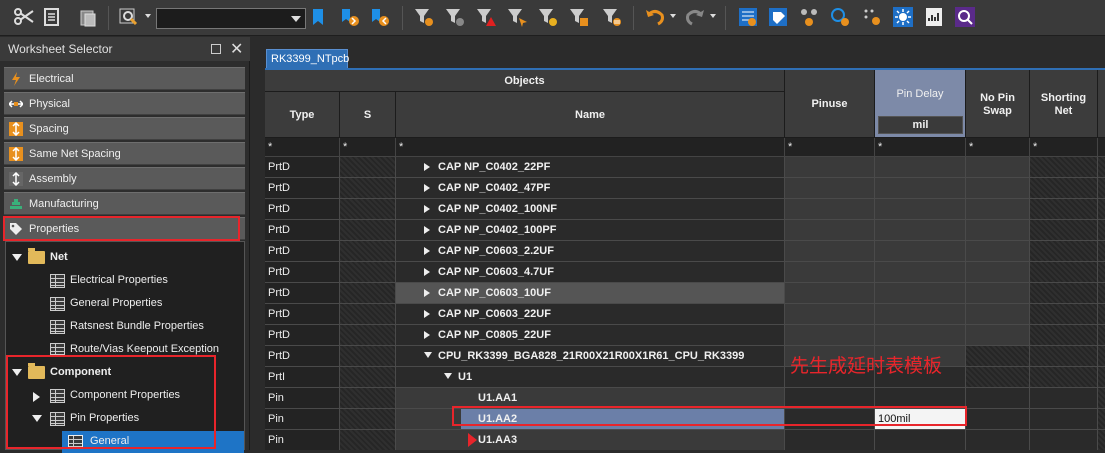 Image resolution: width=1105 pixels, height=453 pixels. Describe the element at coordinates (590, 147) in the screenshot. I see `filter-name: *` at that location.